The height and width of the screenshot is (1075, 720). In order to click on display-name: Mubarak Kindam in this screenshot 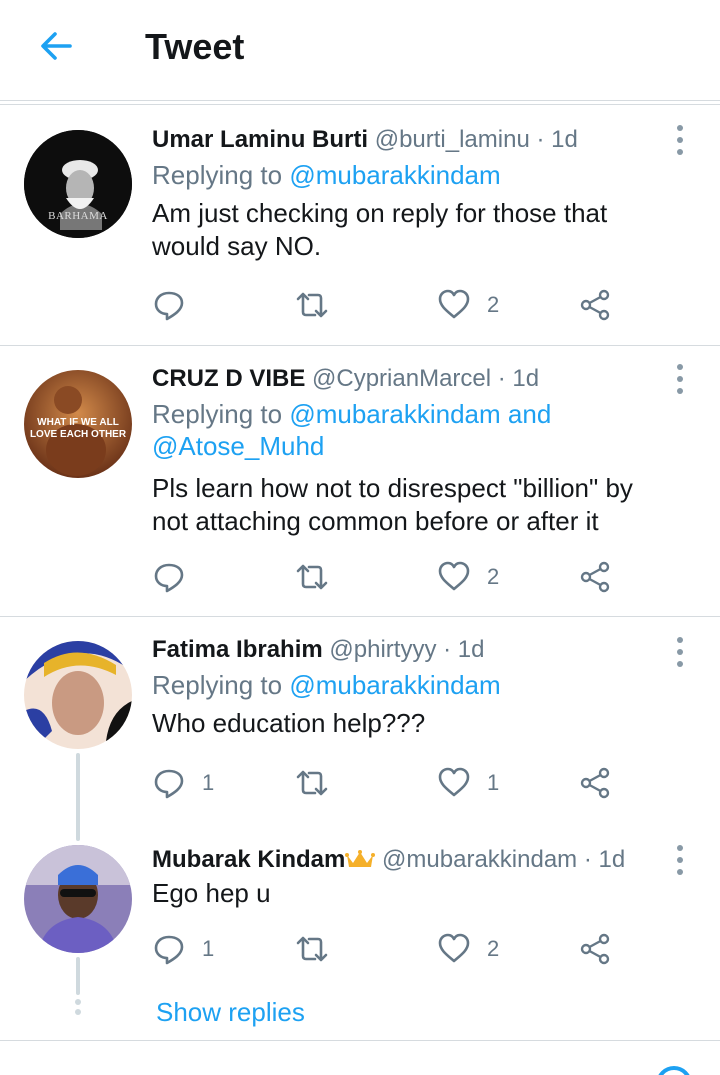, I will do `click(248, 859)`.